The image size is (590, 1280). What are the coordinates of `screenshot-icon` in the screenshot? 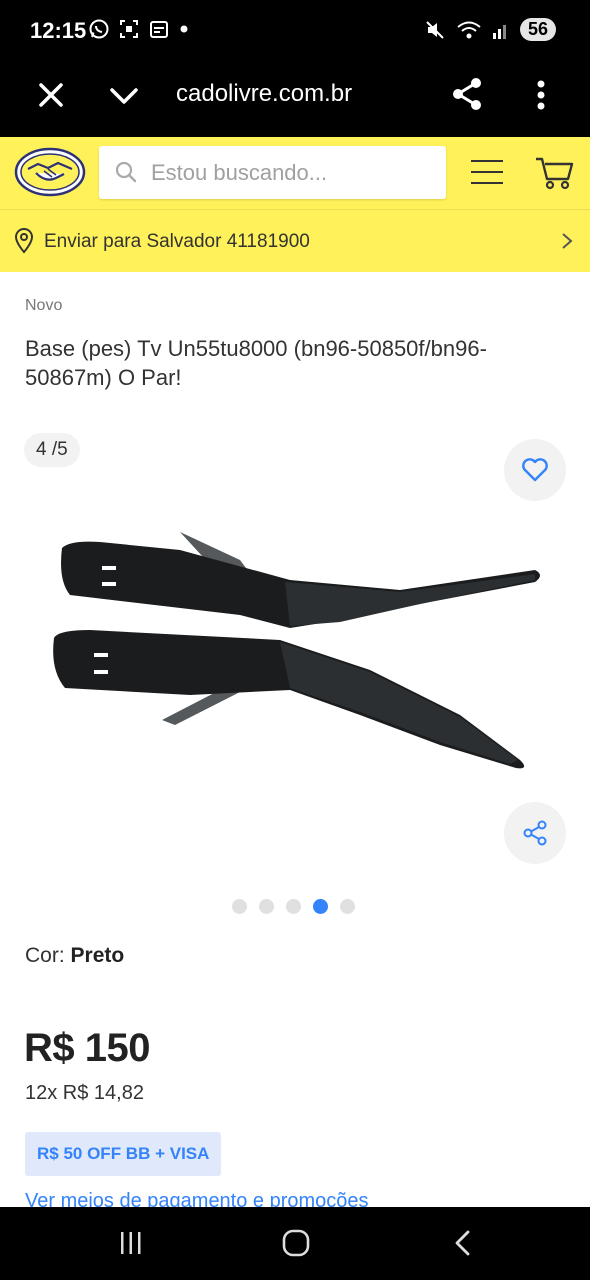 It's located at (129, 29).